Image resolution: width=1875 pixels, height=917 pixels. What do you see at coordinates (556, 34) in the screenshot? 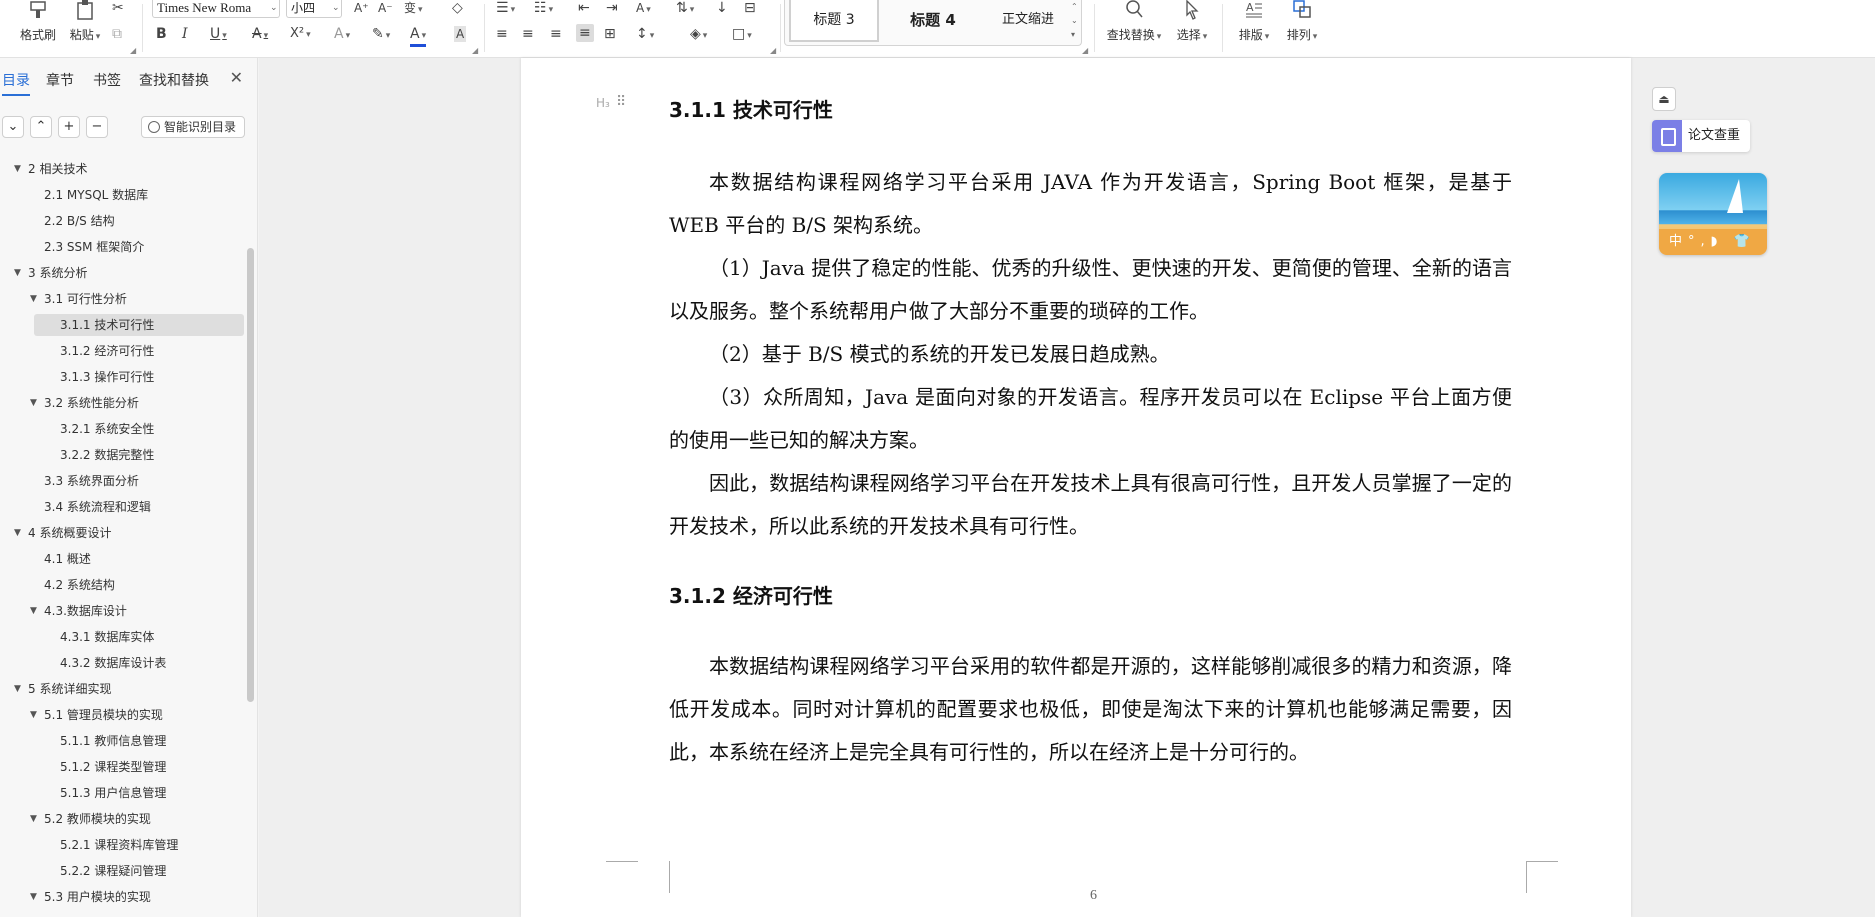
I see `align-right-icon: ≡` at bounding box center [556, 34].